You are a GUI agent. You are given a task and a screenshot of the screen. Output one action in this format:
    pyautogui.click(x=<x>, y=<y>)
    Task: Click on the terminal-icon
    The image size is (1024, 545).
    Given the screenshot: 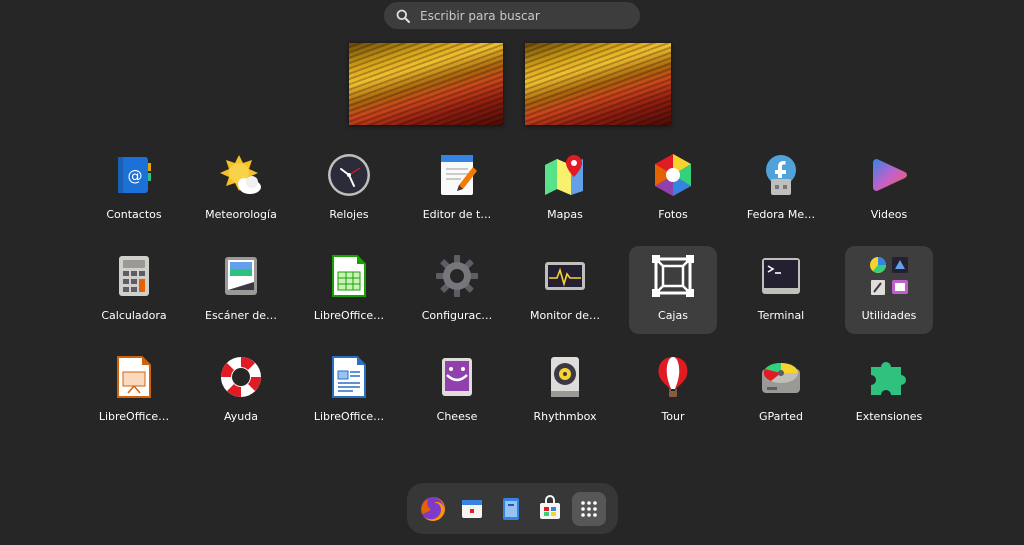 What is the action you would take?
    pyautogui.click(x=781, y=276)
    